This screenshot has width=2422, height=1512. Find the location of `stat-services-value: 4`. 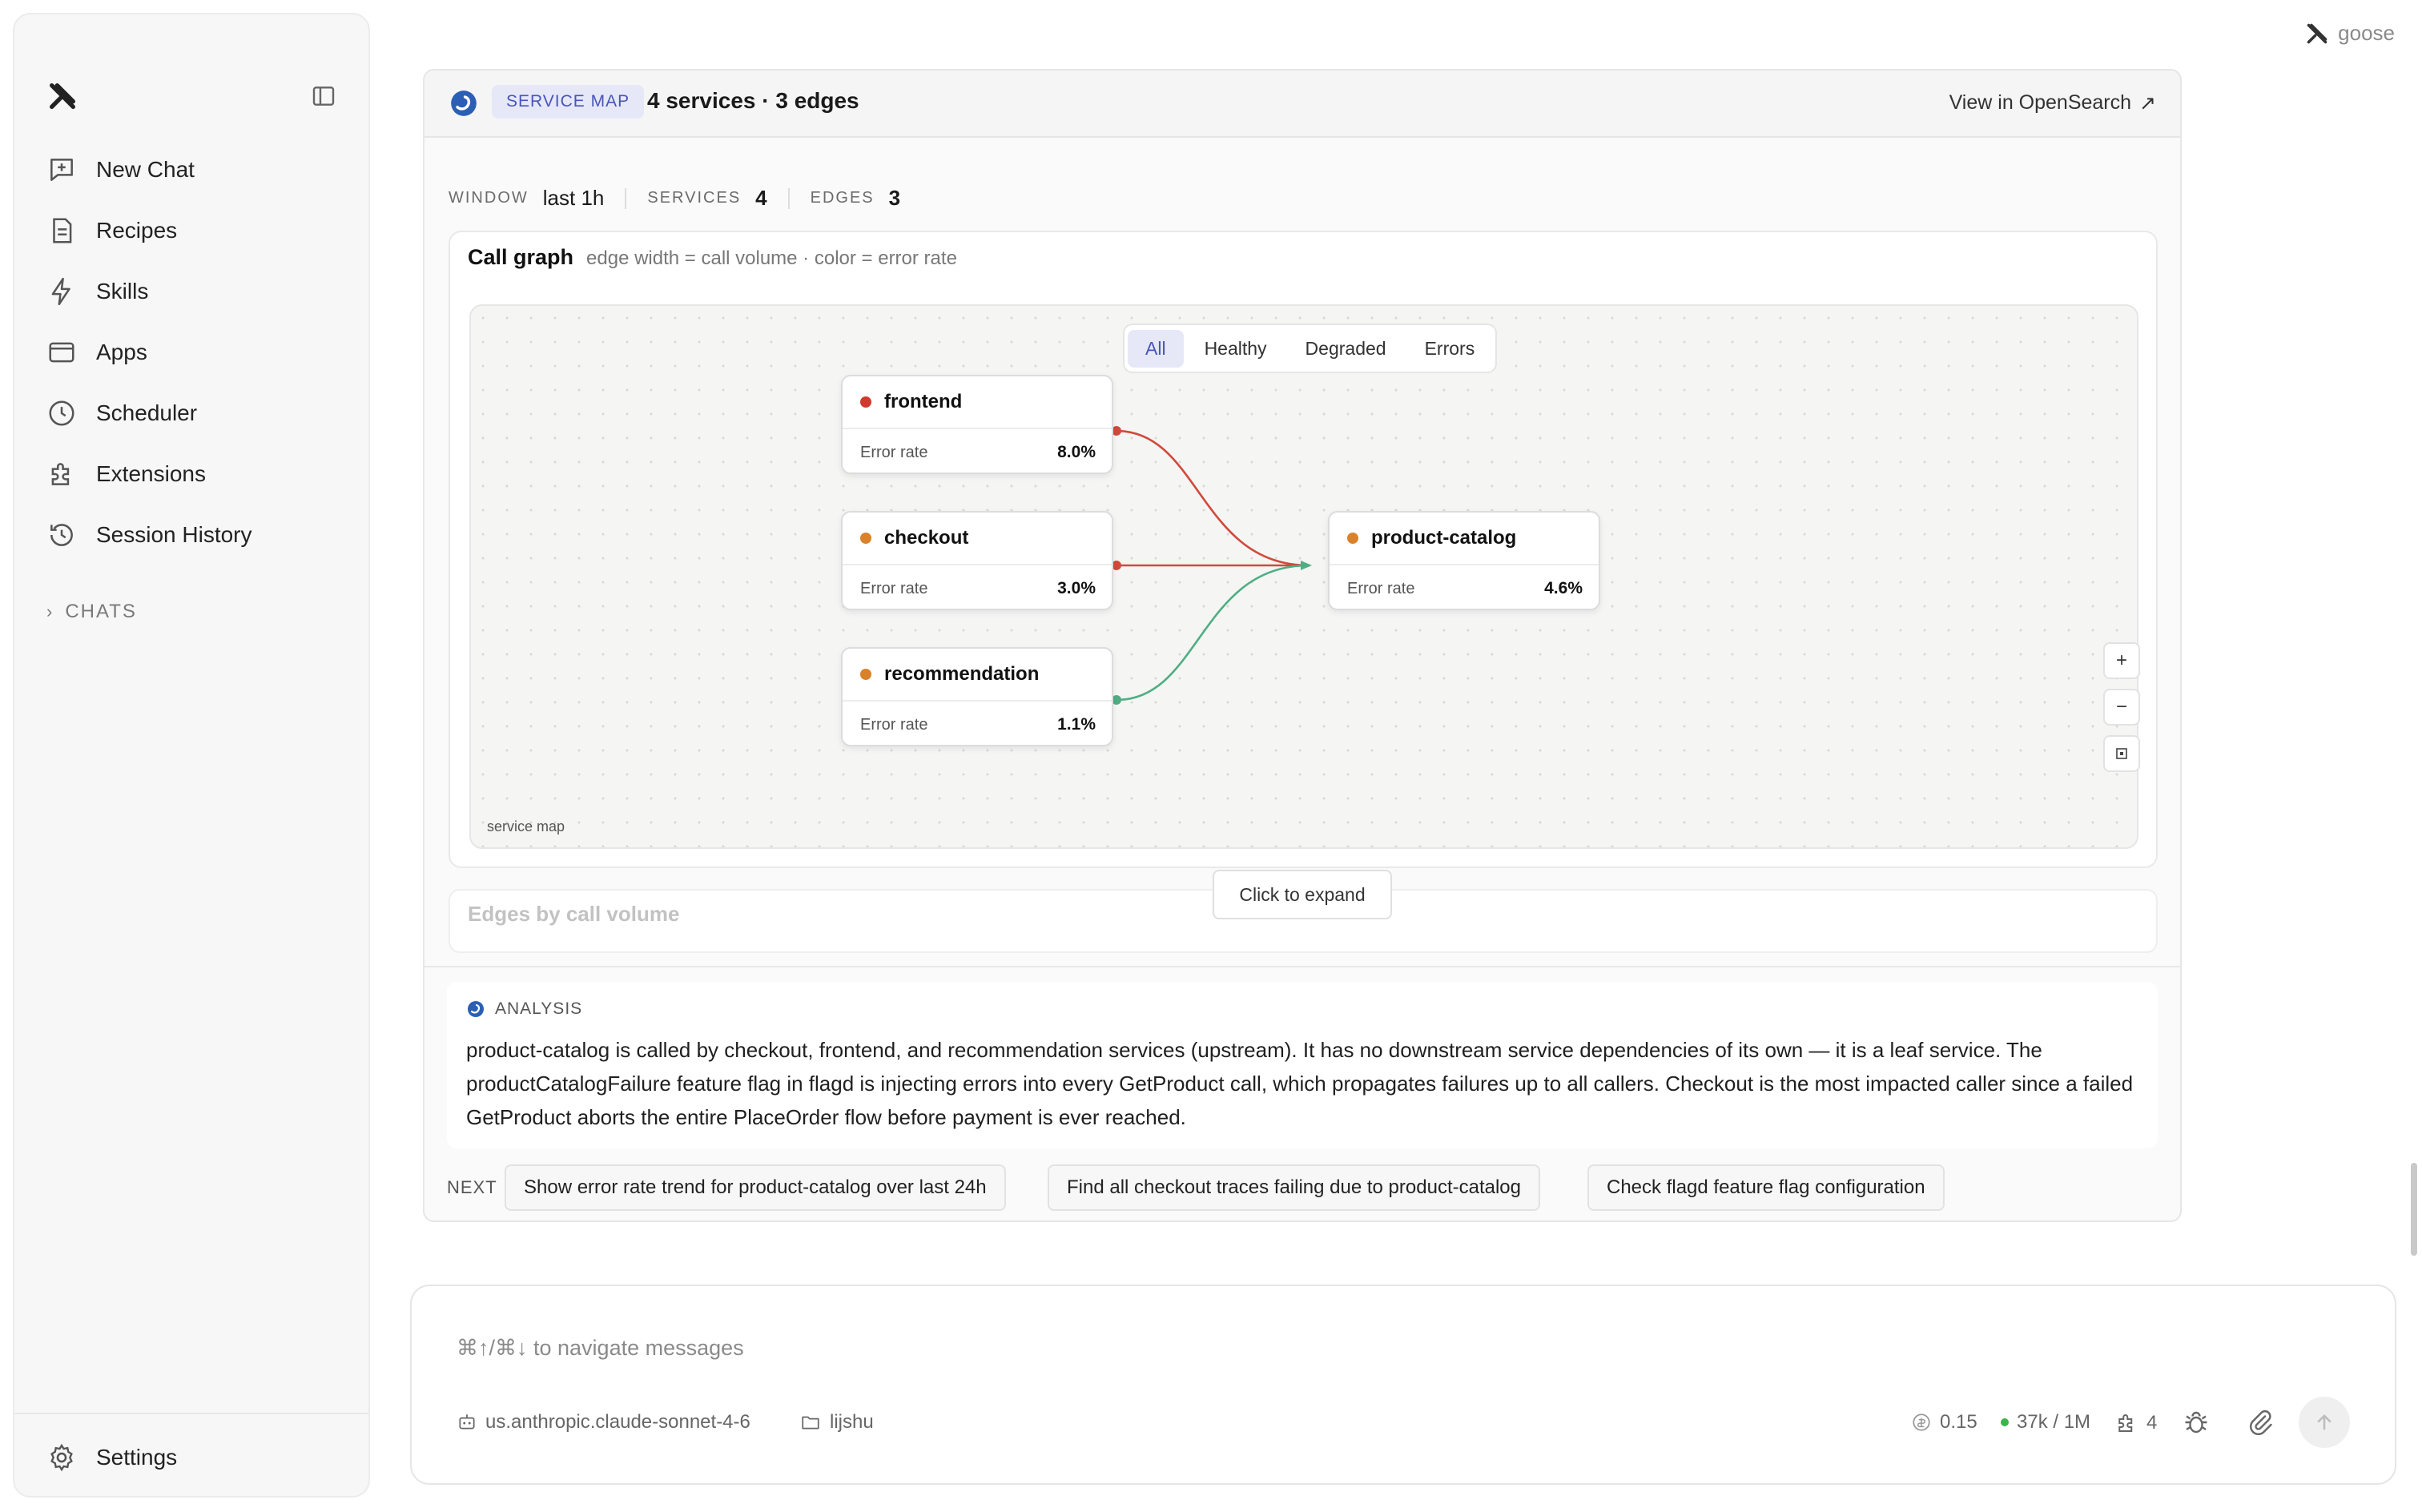

stat-services-value: 4 is located at coordinates (761, 198).